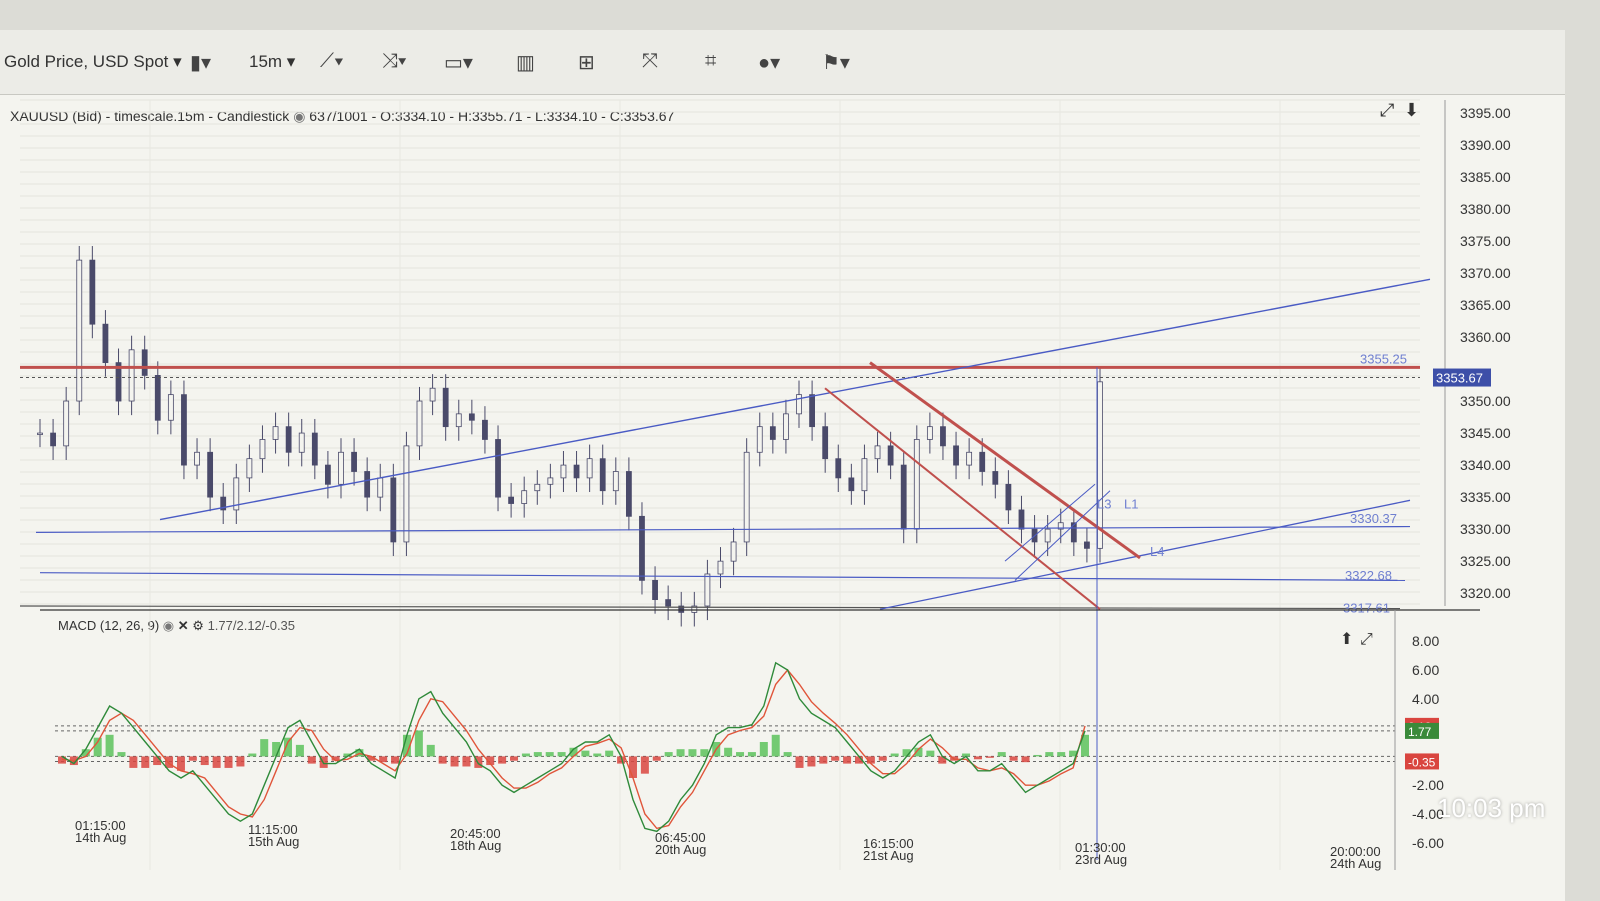 The width and height of the screenshot is (1600, 901). What do you see at coordinates (1373, 518) in the screenshot?
I see `level-label-3330: 3330.37` at bounding box center [1373, 518].